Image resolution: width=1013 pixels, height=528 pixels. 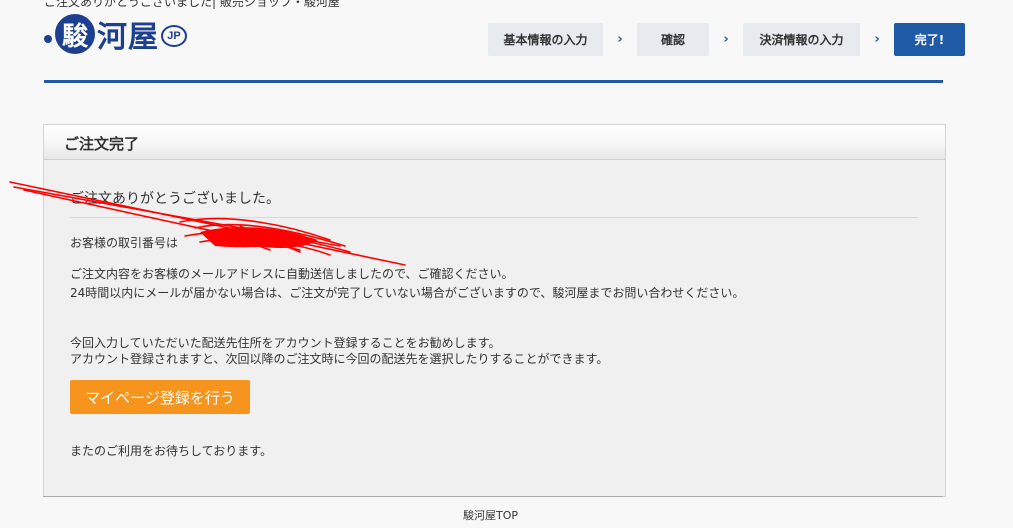 I want to click on page-title: ご注文ありがとうございました| 販売ショップ・駿河屋, so click(x=192, y=4).